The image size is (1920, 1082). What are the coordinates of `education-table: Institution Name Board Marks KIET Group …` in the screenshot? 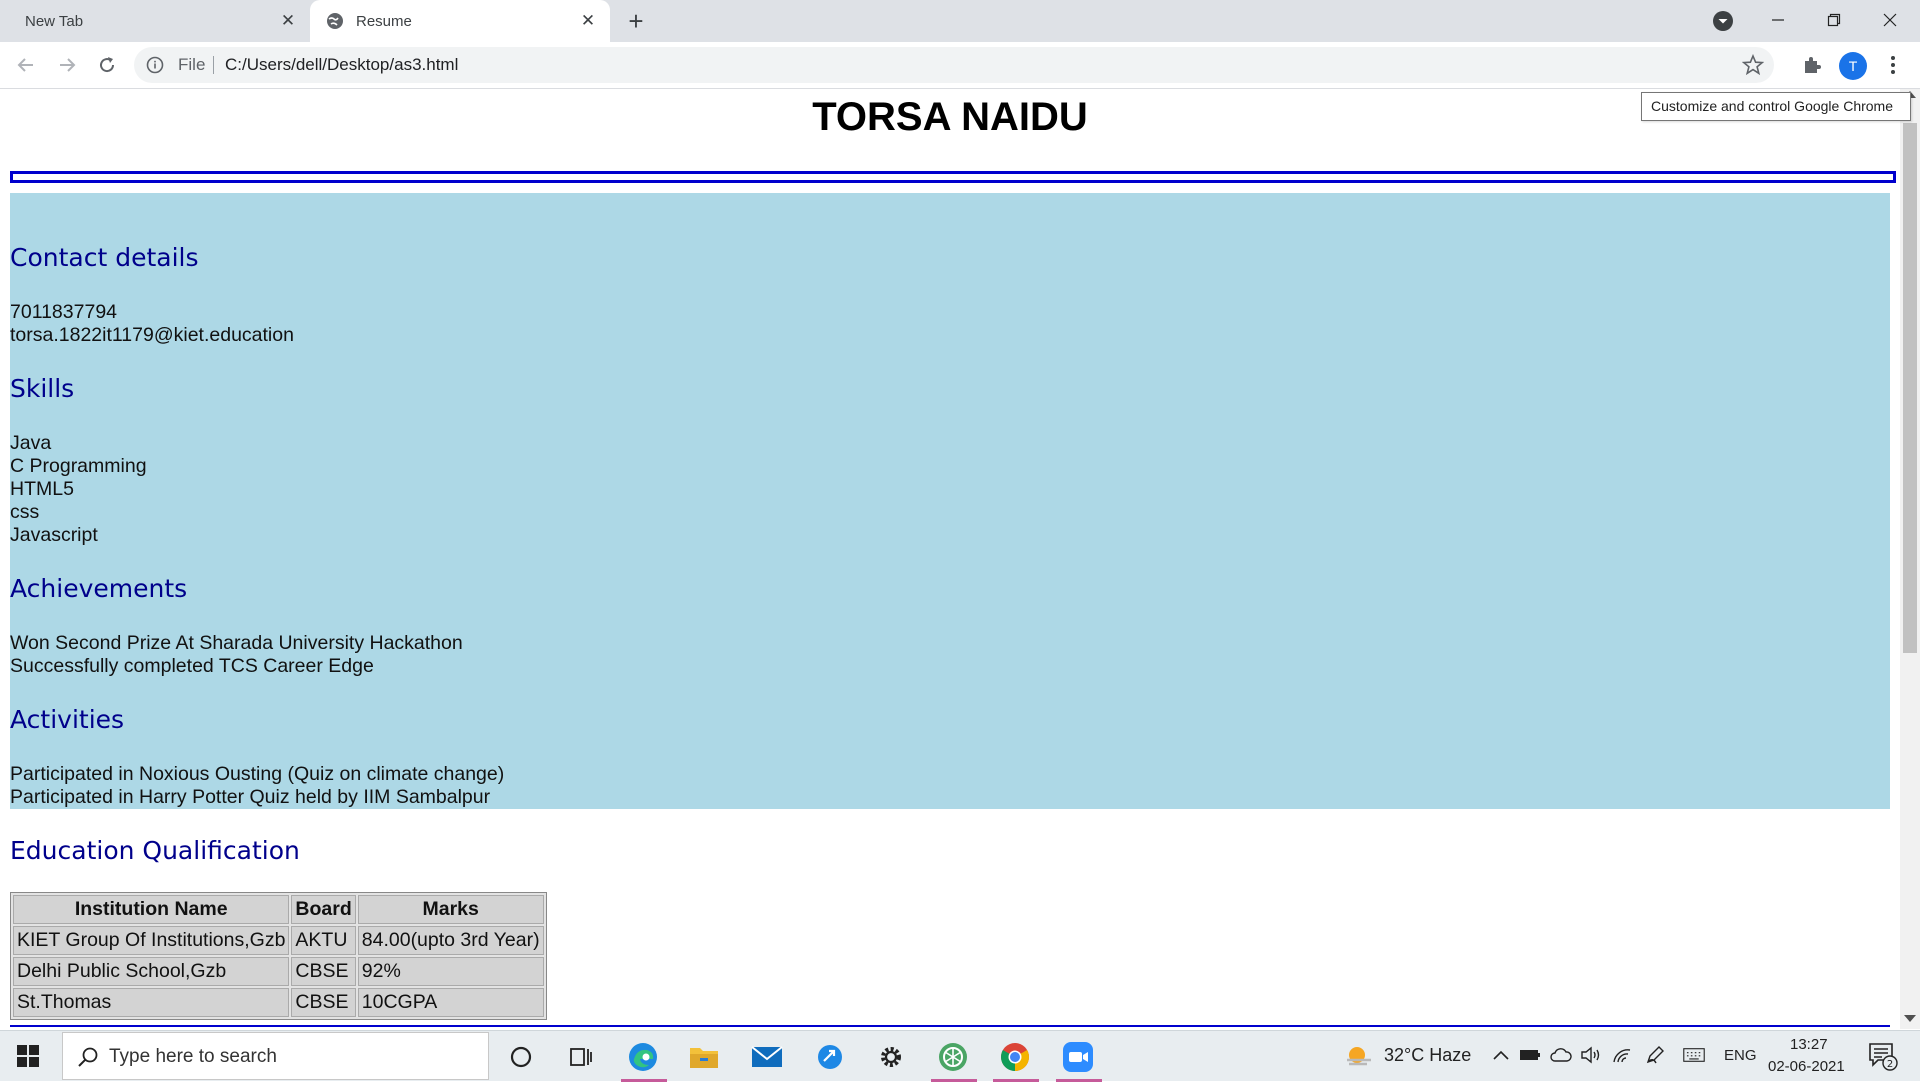 It's located at (278, 956).